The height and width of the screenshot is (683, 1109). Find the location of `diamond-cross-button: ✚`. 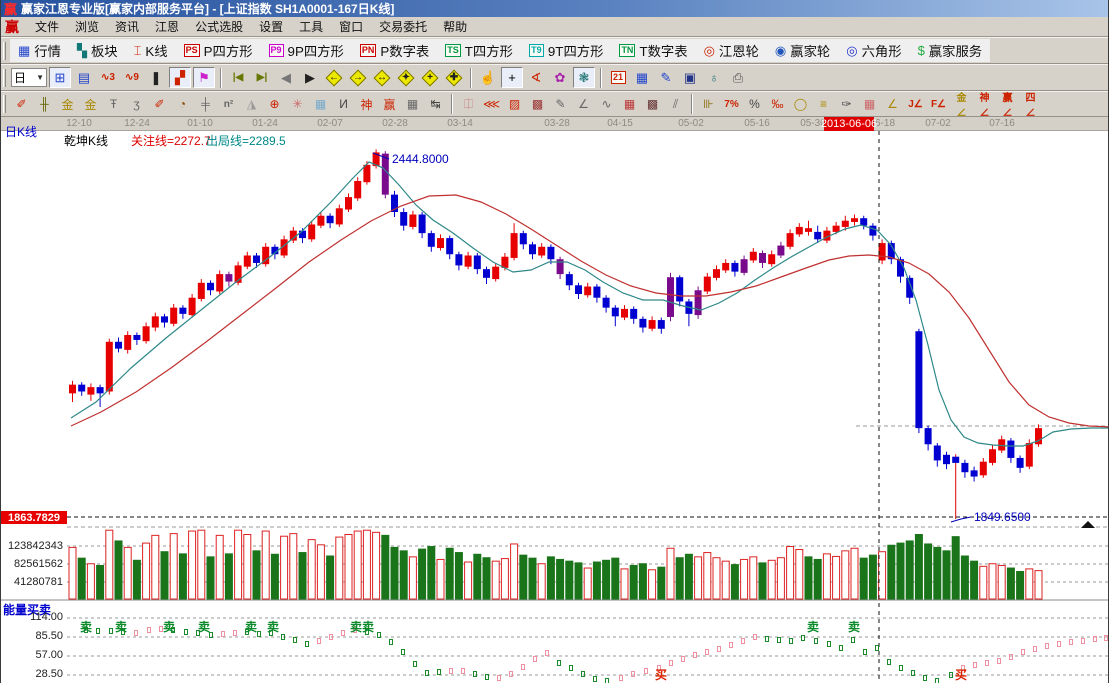

diamond-cross-button: ✚ is located at coordinates (454, 77).